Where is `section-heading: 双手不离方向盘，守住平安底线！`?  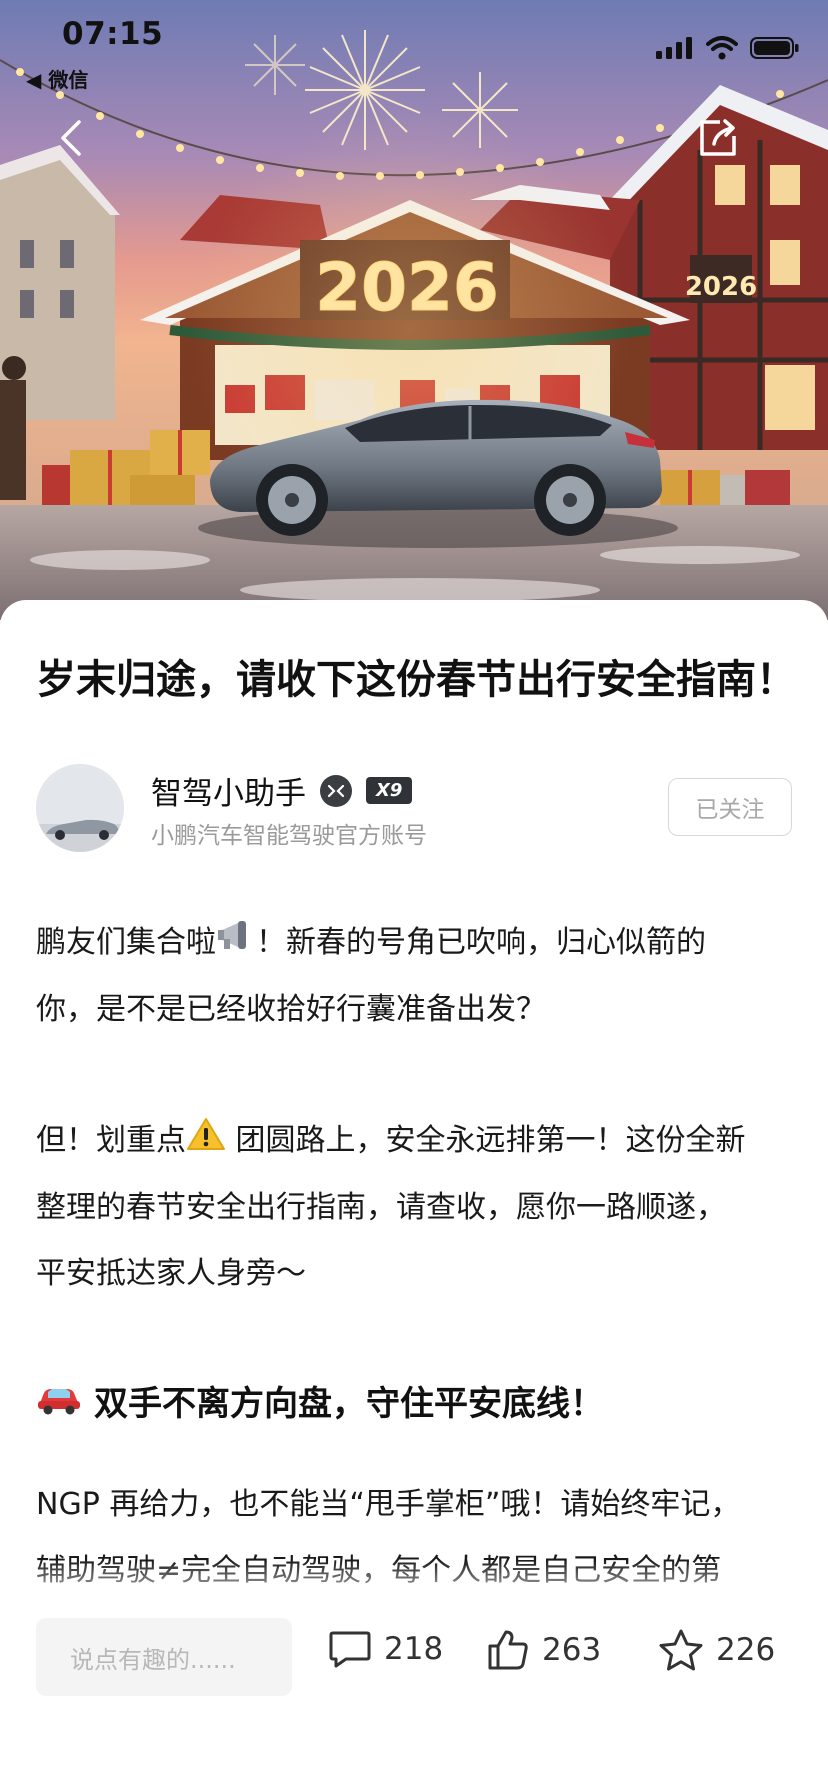
section-heading: 双手不离方向盘，守住平安底线！ is located at coordinates (416, 1404).